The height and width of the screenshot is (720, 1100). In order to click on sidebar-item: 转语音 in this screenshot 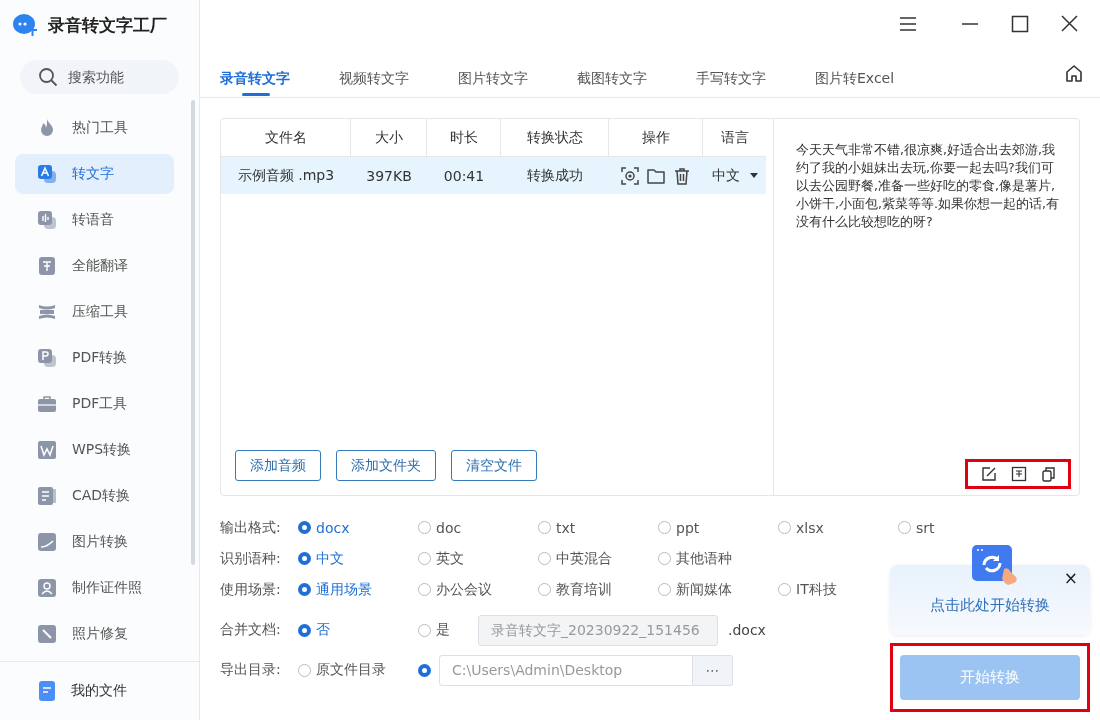, I will do `click(94, 220)`.